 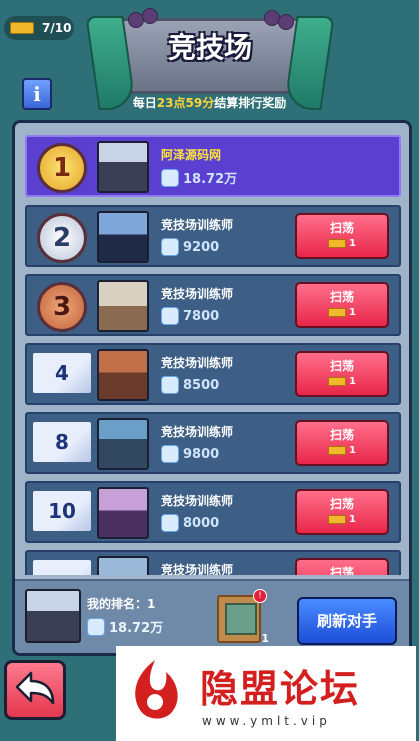 What do you see at coordinates (62, 373) in the screenshot?
I see `rank-number: 4` at bounding box center [62, 373].